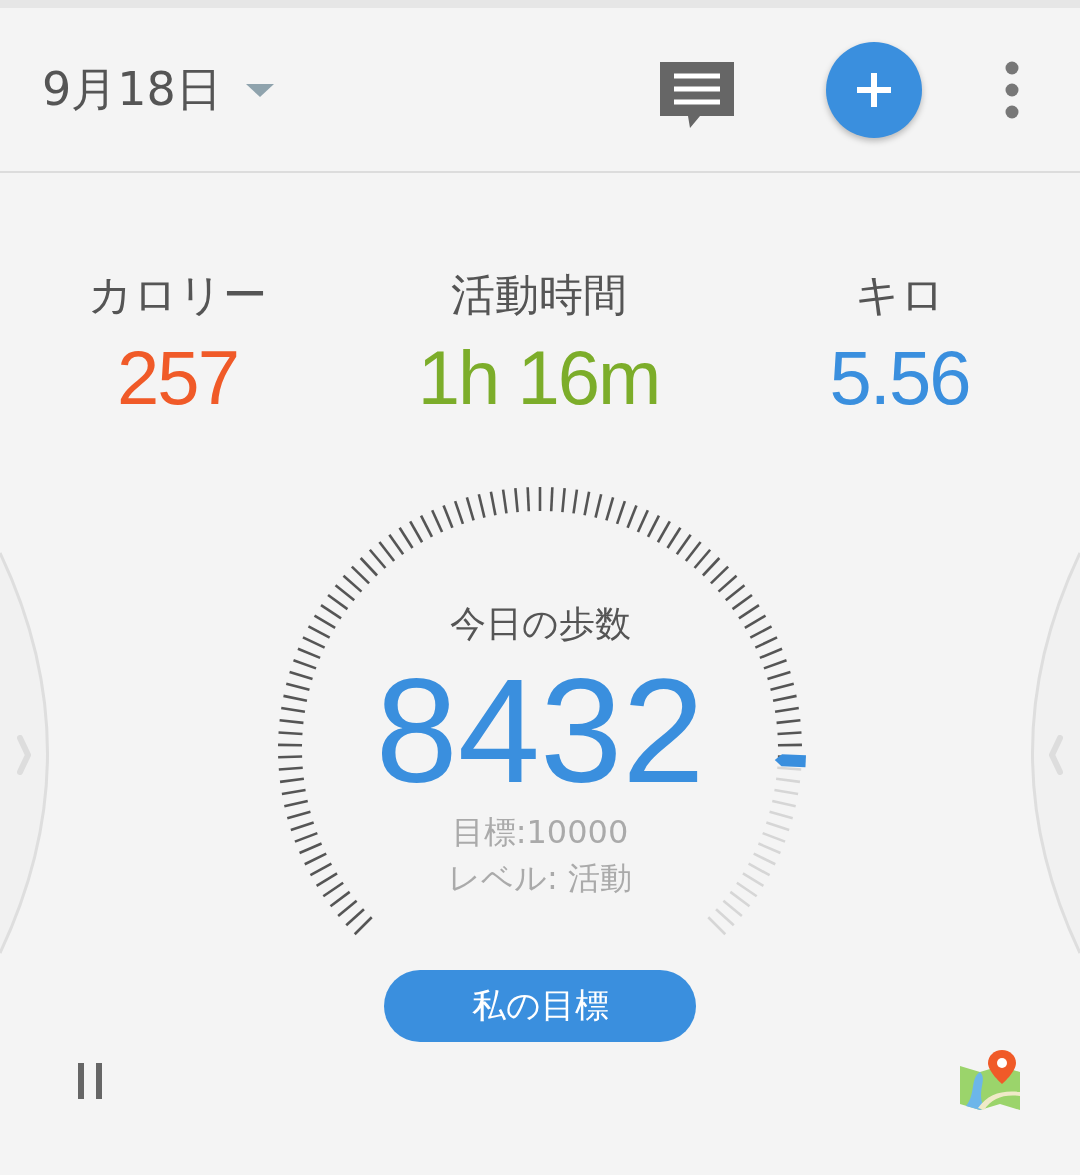  I want to click on stat-label: キロ, so click(899, 295).